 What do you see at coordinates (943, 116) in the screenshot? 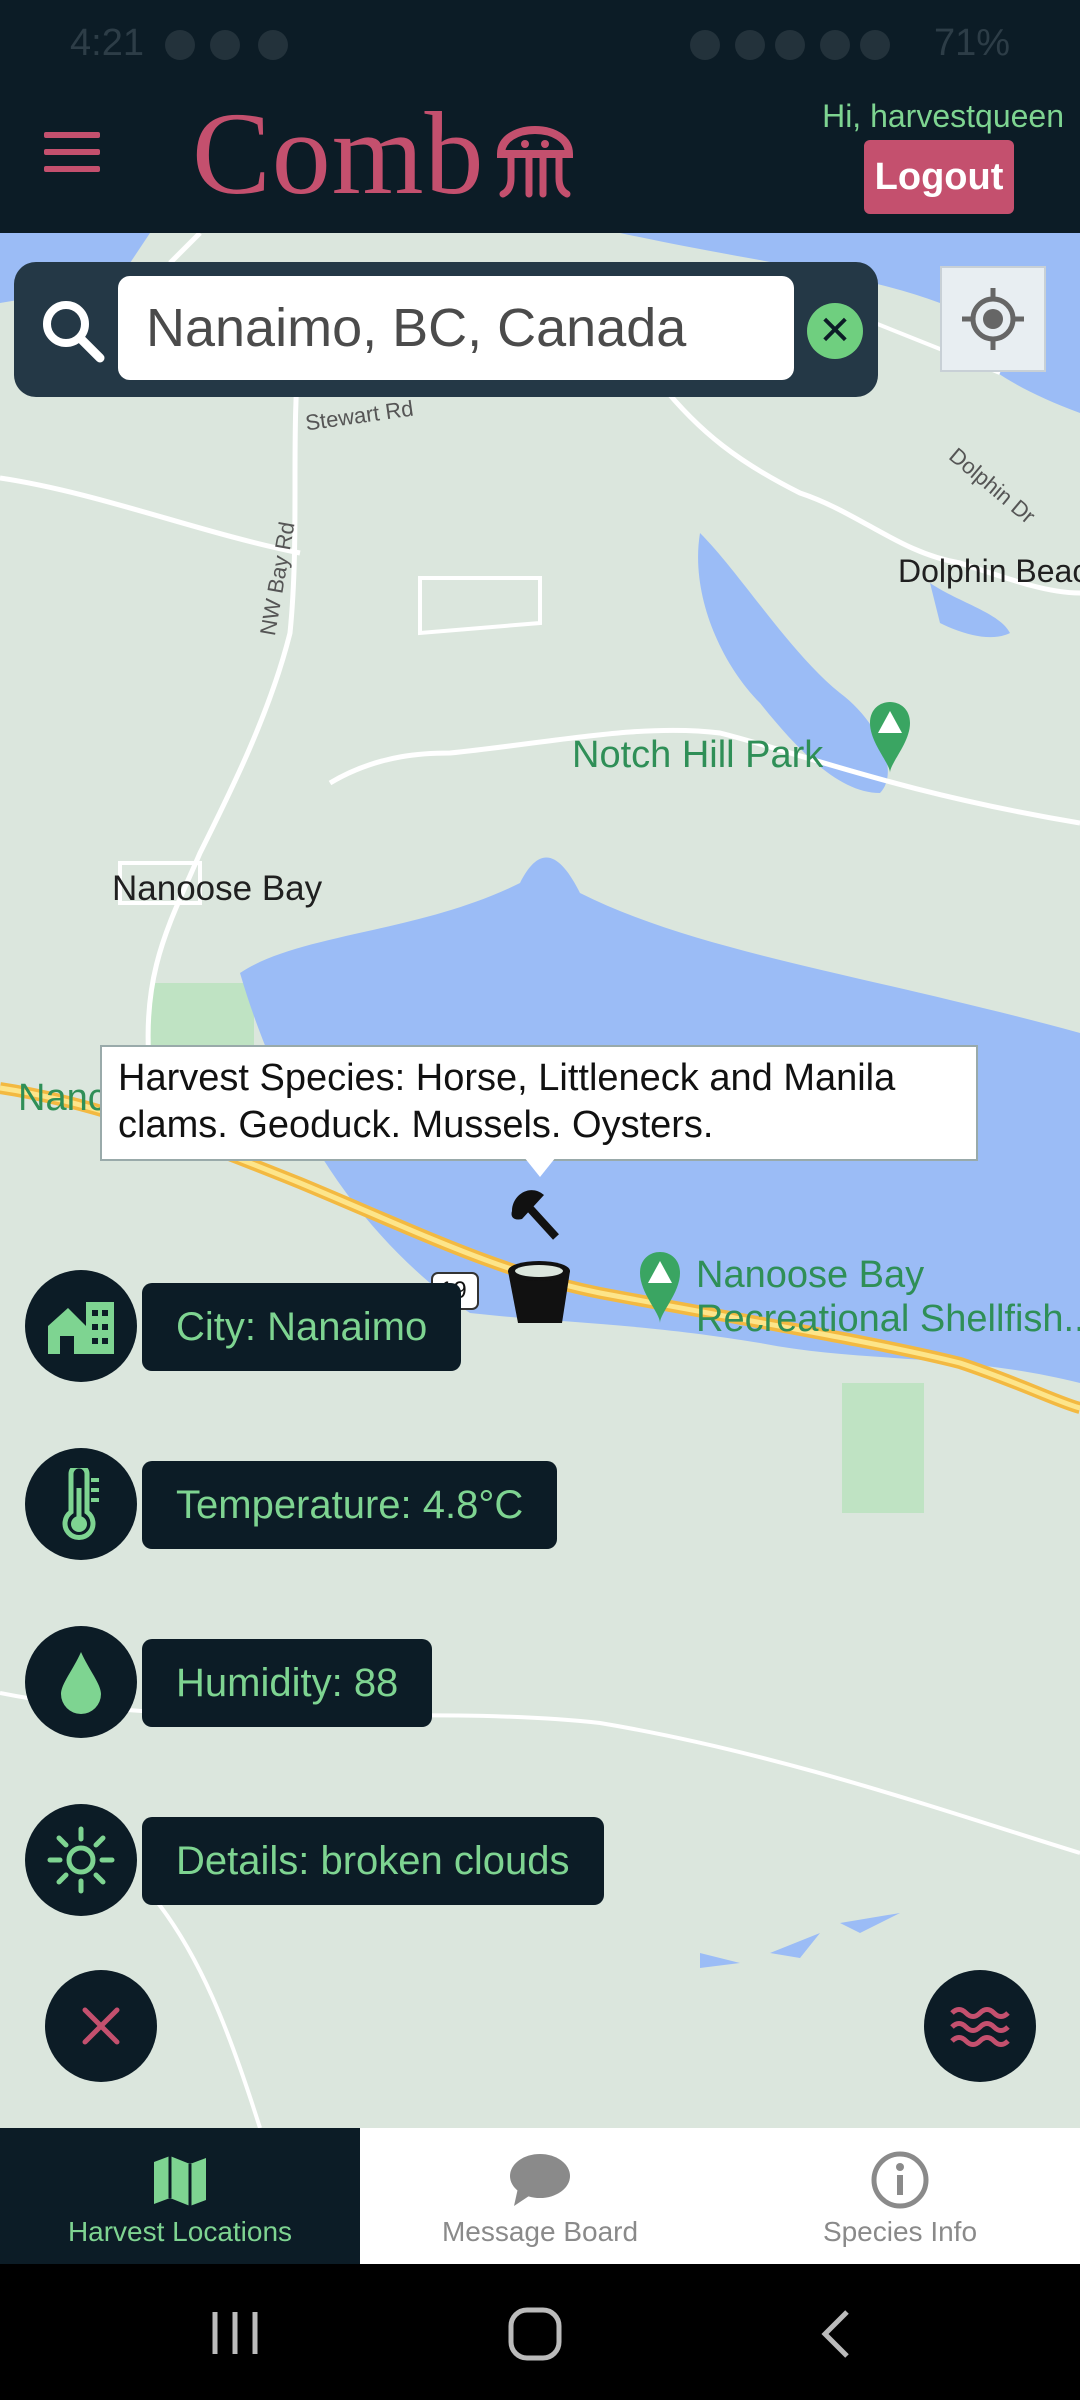
I see `user-greeting: Hi, harvestqueen` at bounding box center [943, 116].